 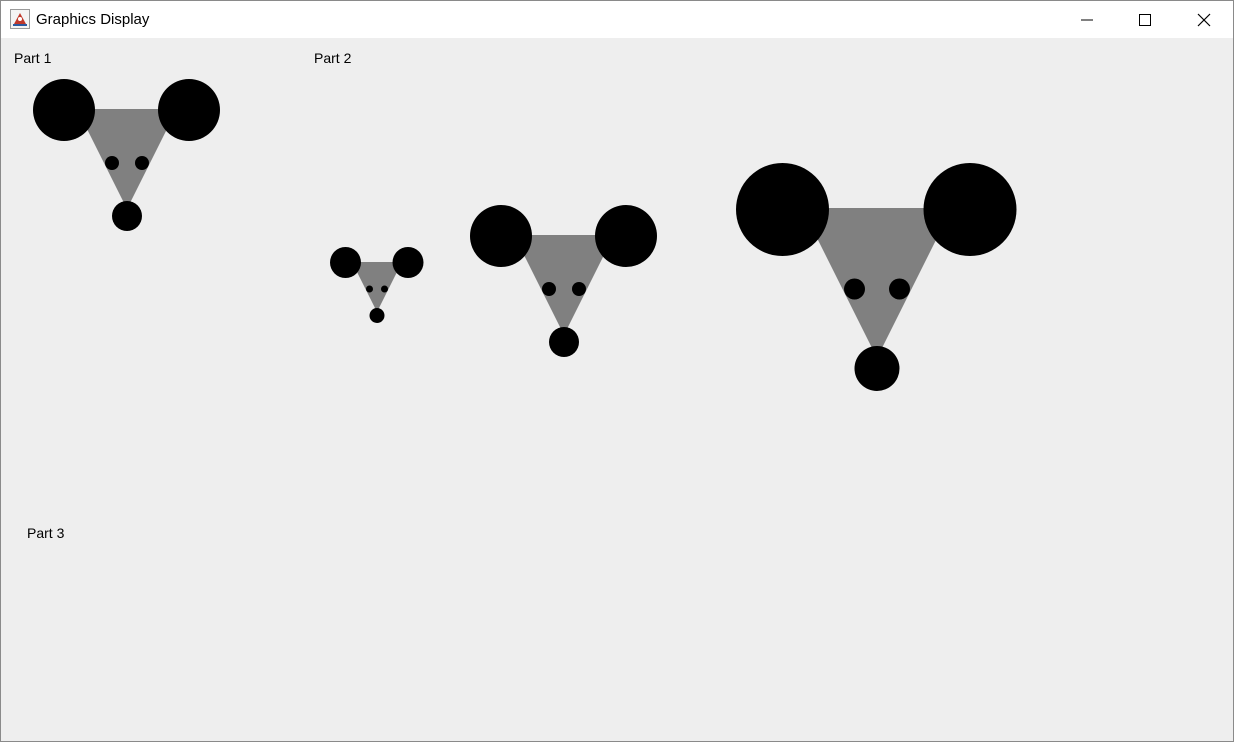 I want to click on part2-mouse-small, so click(x=377, y=285).